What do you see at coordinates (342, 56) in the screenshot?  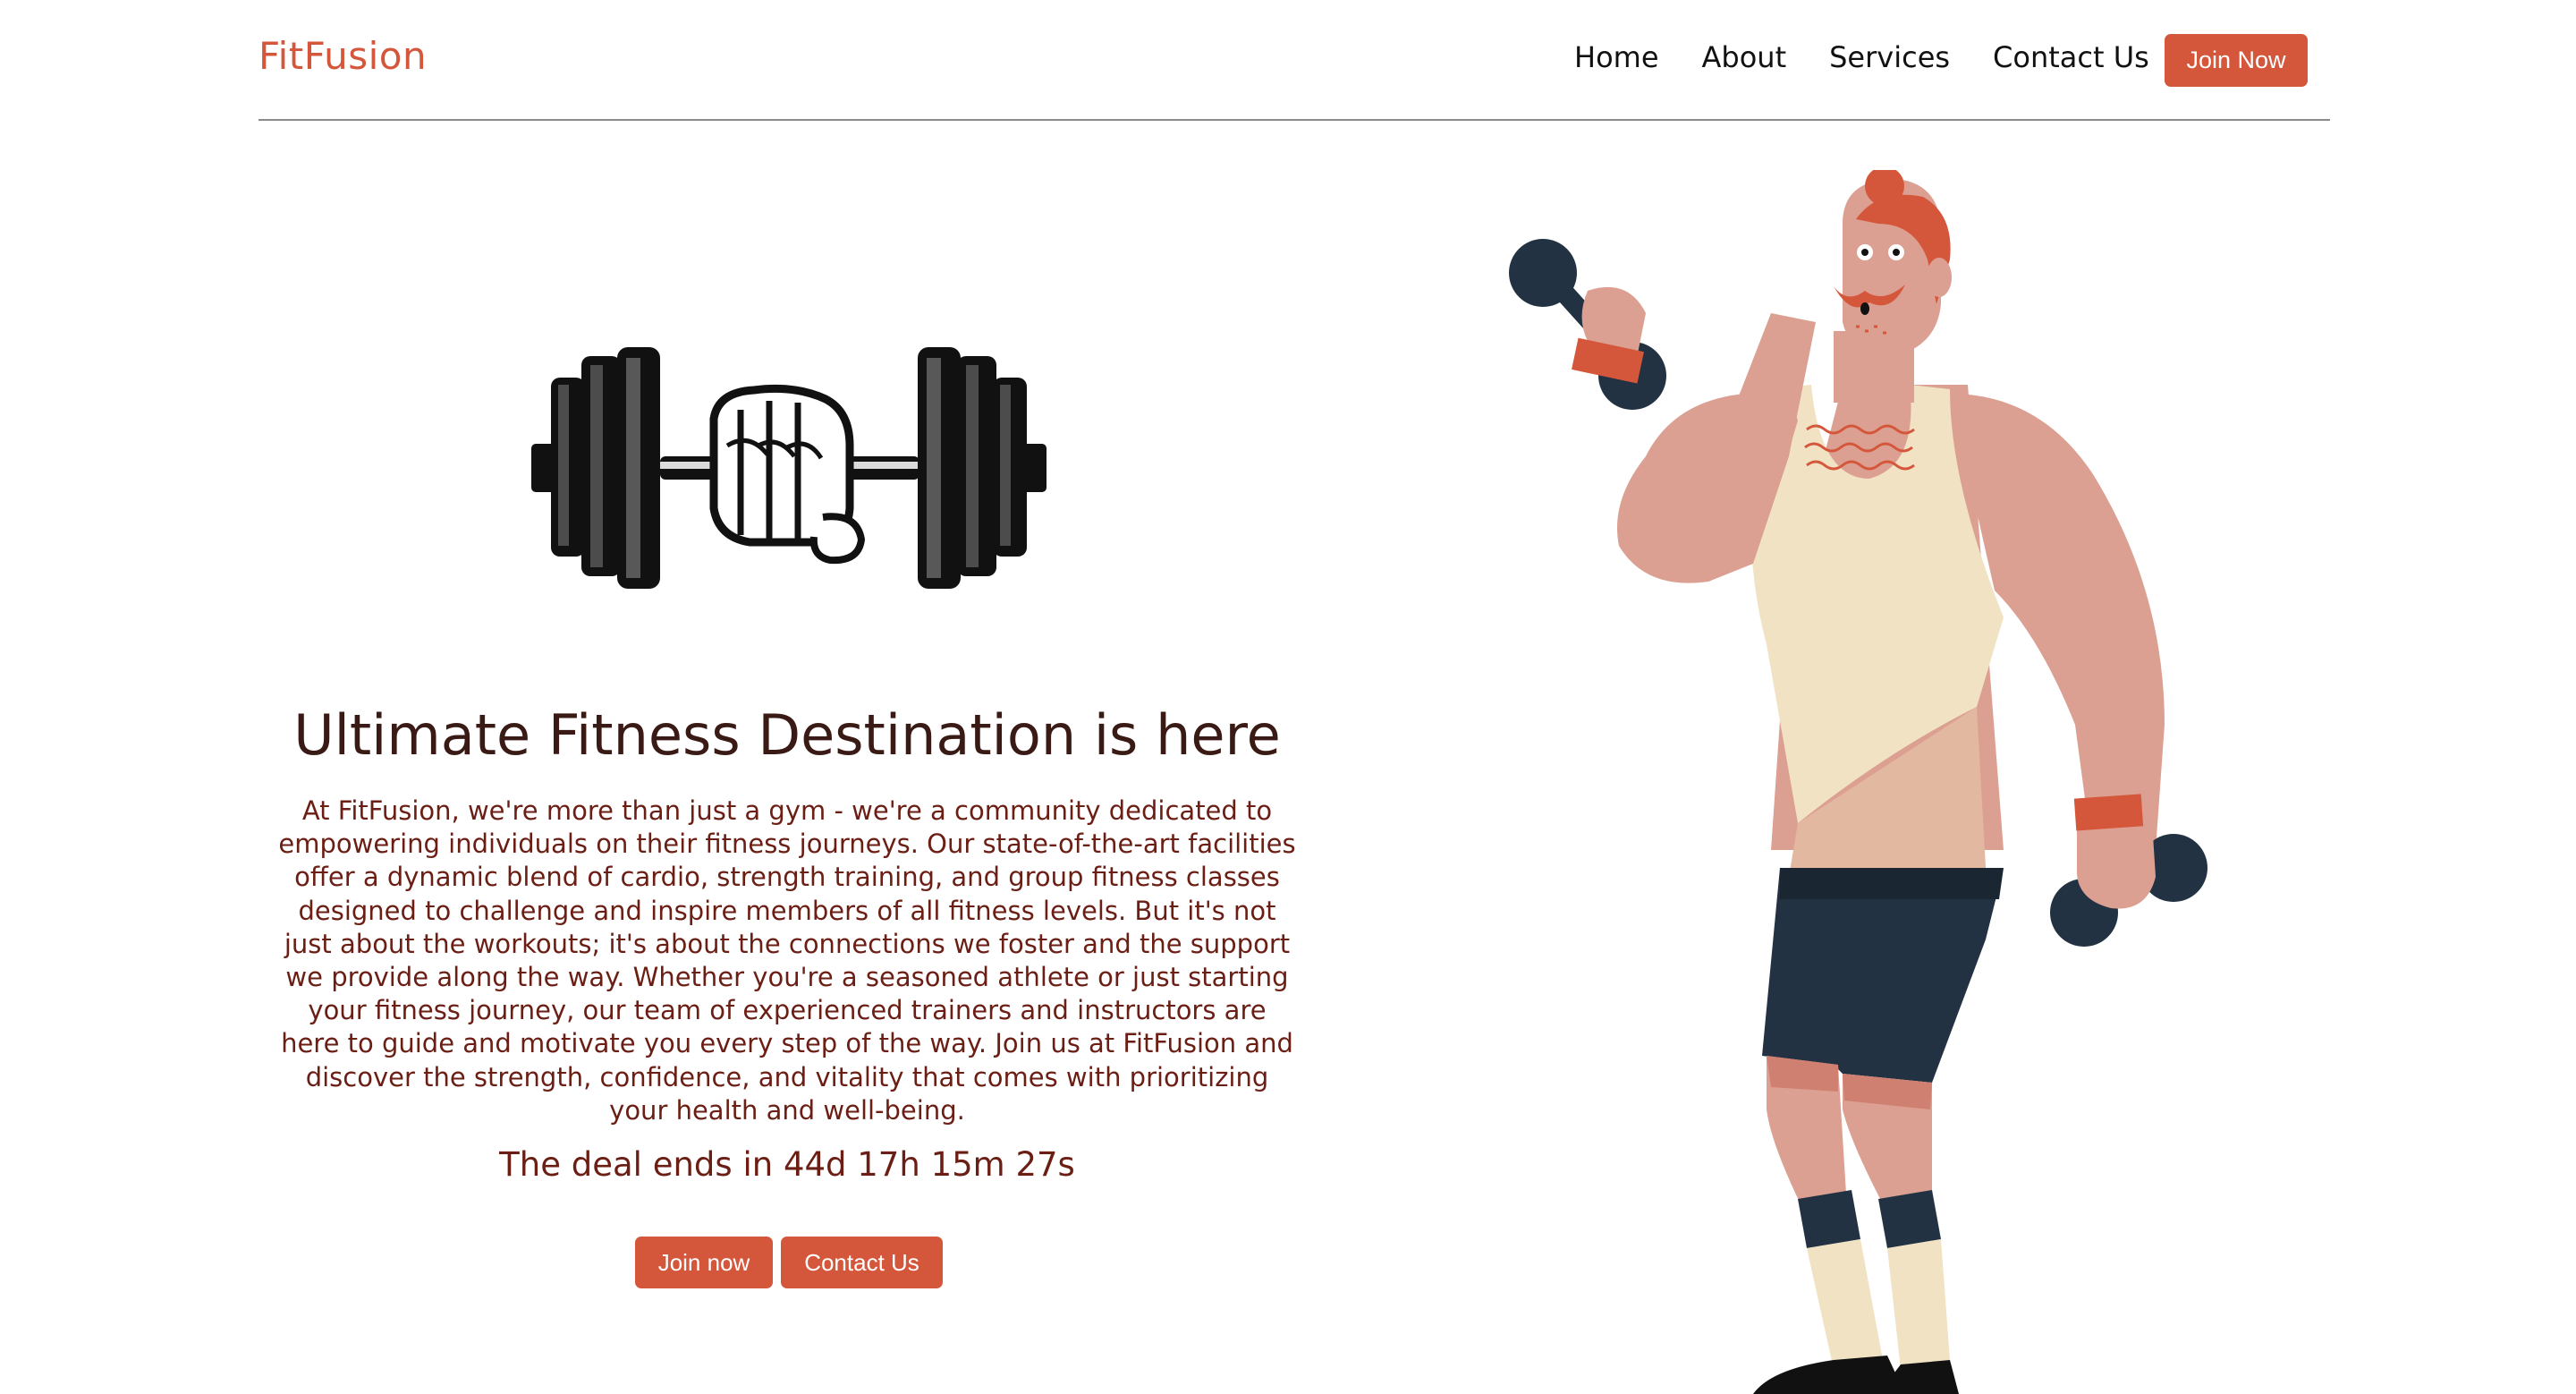 I see `brand-logo: FitFusion` at bounding box center [342, 56].